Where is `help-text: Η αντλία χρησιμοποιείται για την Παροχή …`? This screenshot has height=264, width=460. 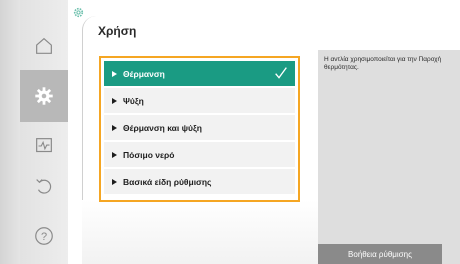 help-text: Η αντλία χρησιμοποιείται για την Παροχή … is located at coordinates (383, 63).